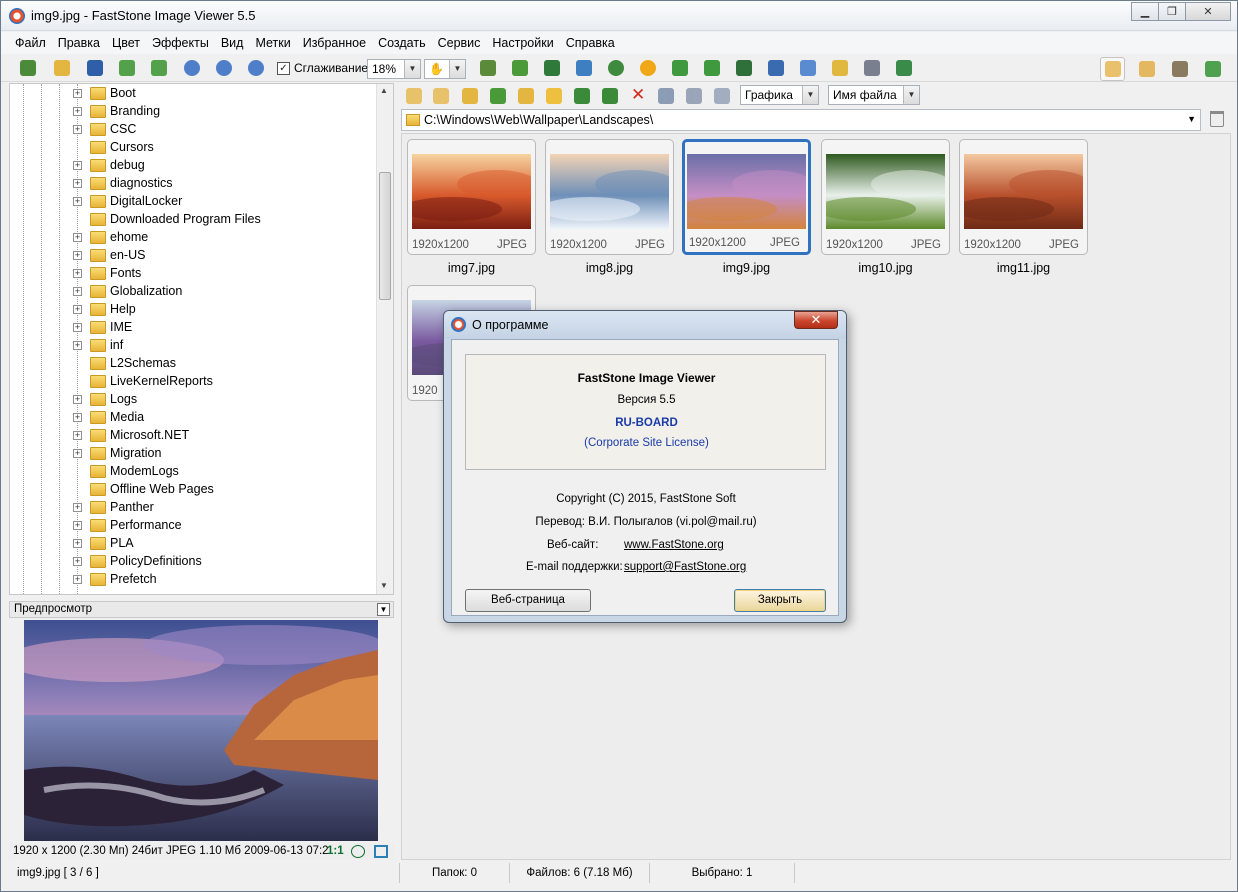 The width and height of the screenshot is (1238, 892). I want to click on dialog-close-button: ✕, so click(816, 320).